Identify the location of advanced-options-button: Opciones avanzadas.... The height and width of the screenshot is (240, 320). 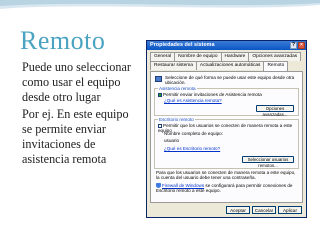
(275, 111).